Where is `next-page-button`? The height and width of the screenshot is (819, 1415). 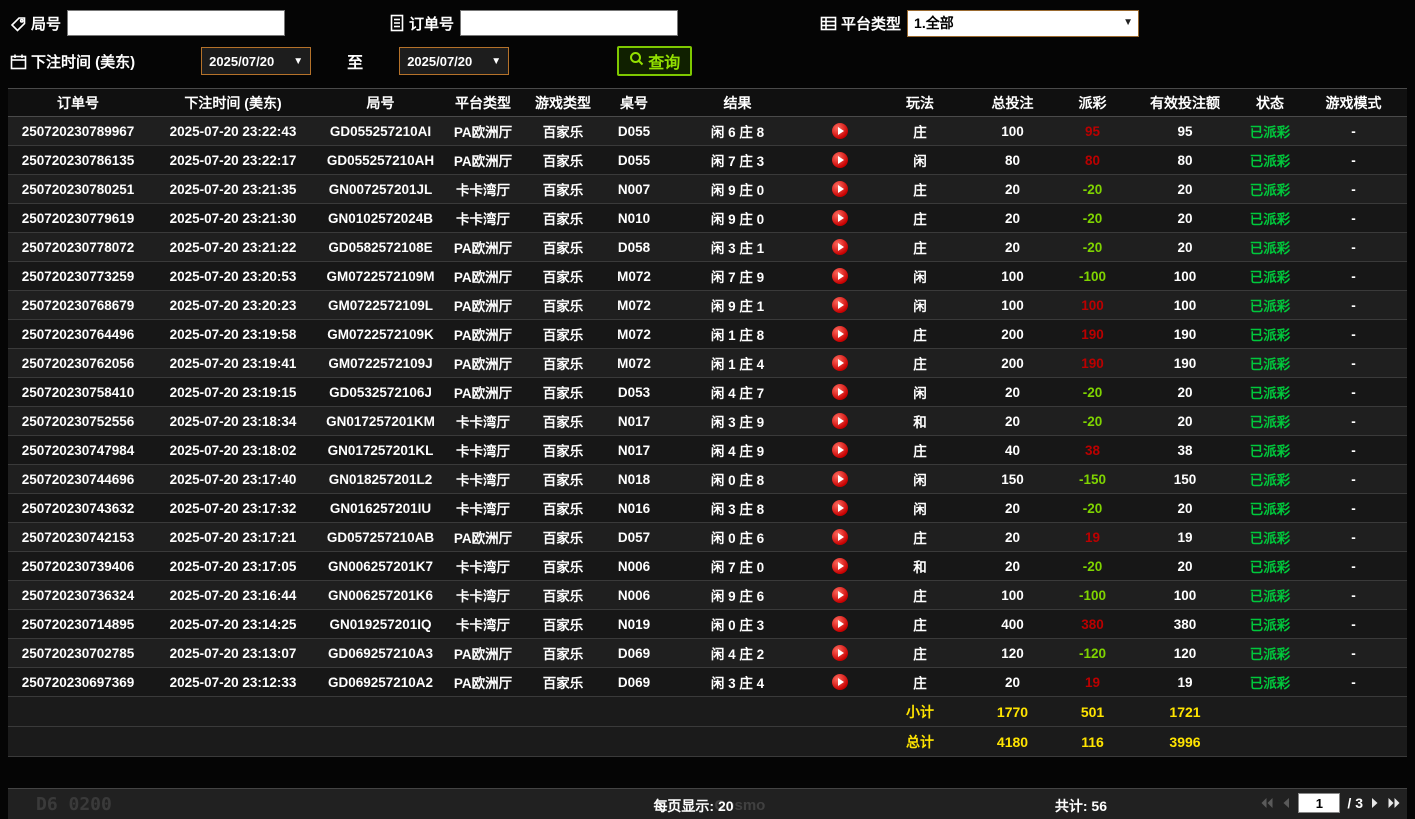 next-page-button is located at coordinates (1375, 803).